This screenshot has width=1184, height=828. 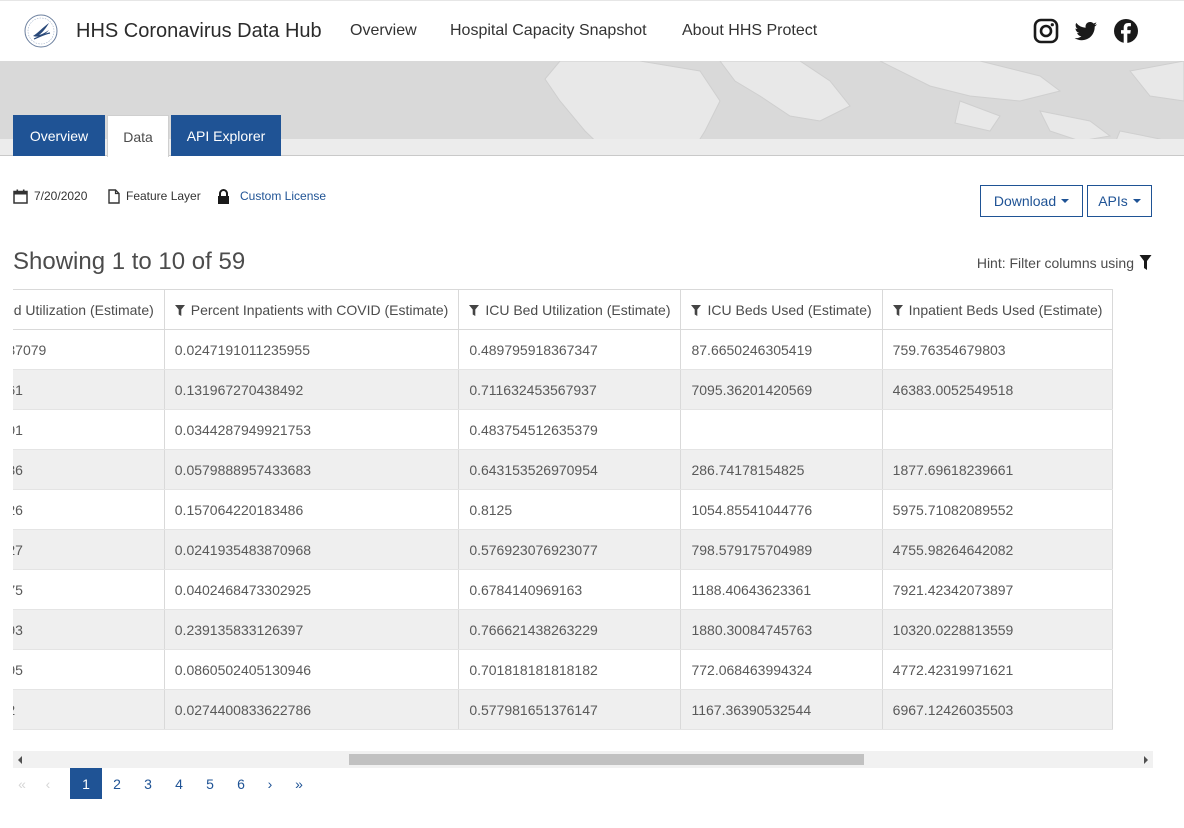 I want to click on tab-api-explorer: API Explorer, so click(x=226, y=135).